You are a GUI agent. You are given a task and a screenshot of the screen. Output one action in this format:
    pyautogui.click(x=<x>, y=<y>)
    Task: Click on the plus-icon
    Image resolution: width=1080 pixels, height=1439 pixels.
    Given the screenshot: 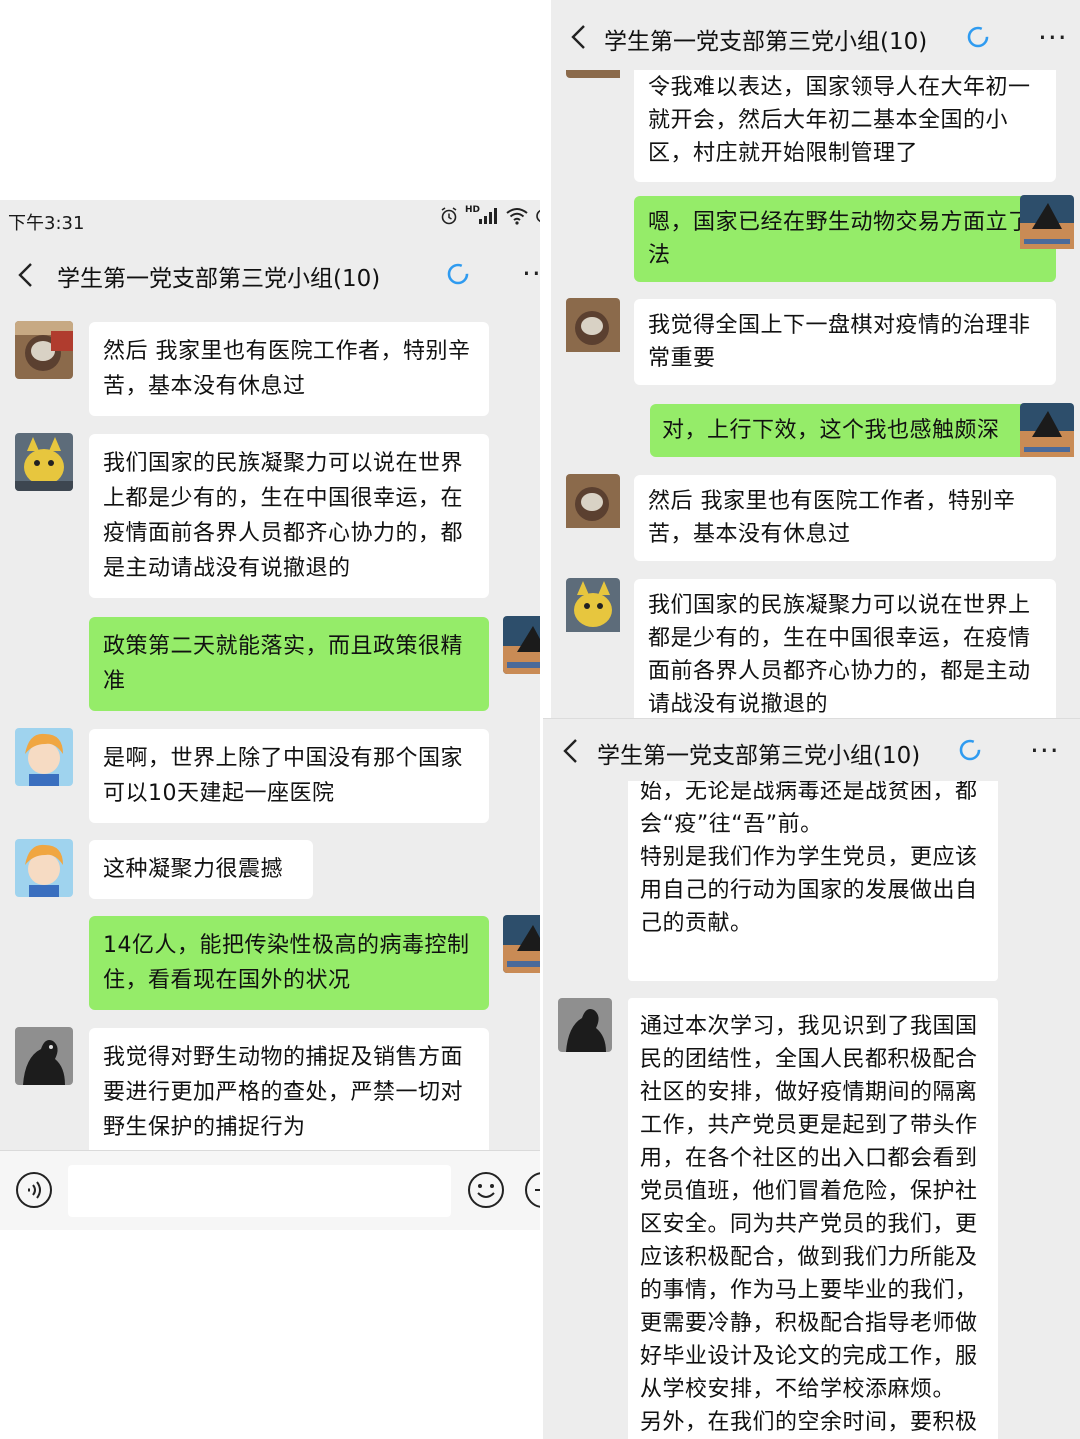 What is the action you would take?
    pyautogui.click(x=532, y=1190)
    